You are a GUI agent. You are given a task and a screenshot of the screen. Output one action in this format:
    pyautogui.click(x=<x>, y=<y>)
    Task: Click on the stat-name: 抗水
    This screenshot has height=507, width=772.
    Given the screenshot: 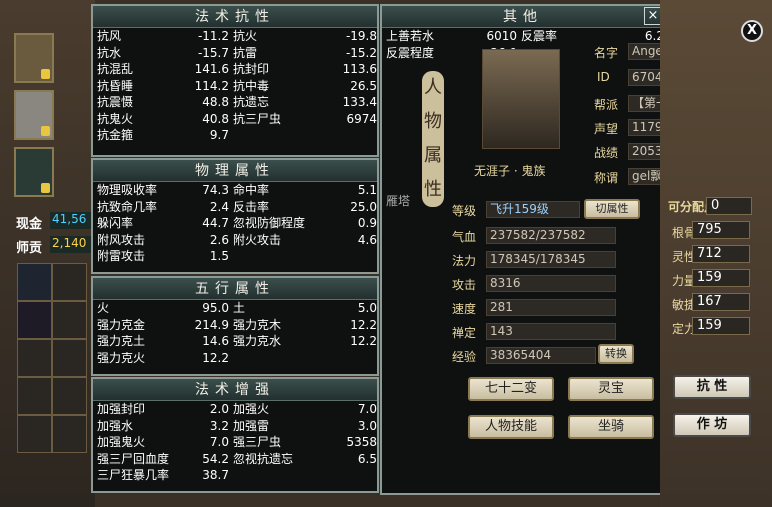 What is the action you would take?
    pyautogui.click(x=109, y=52)
    